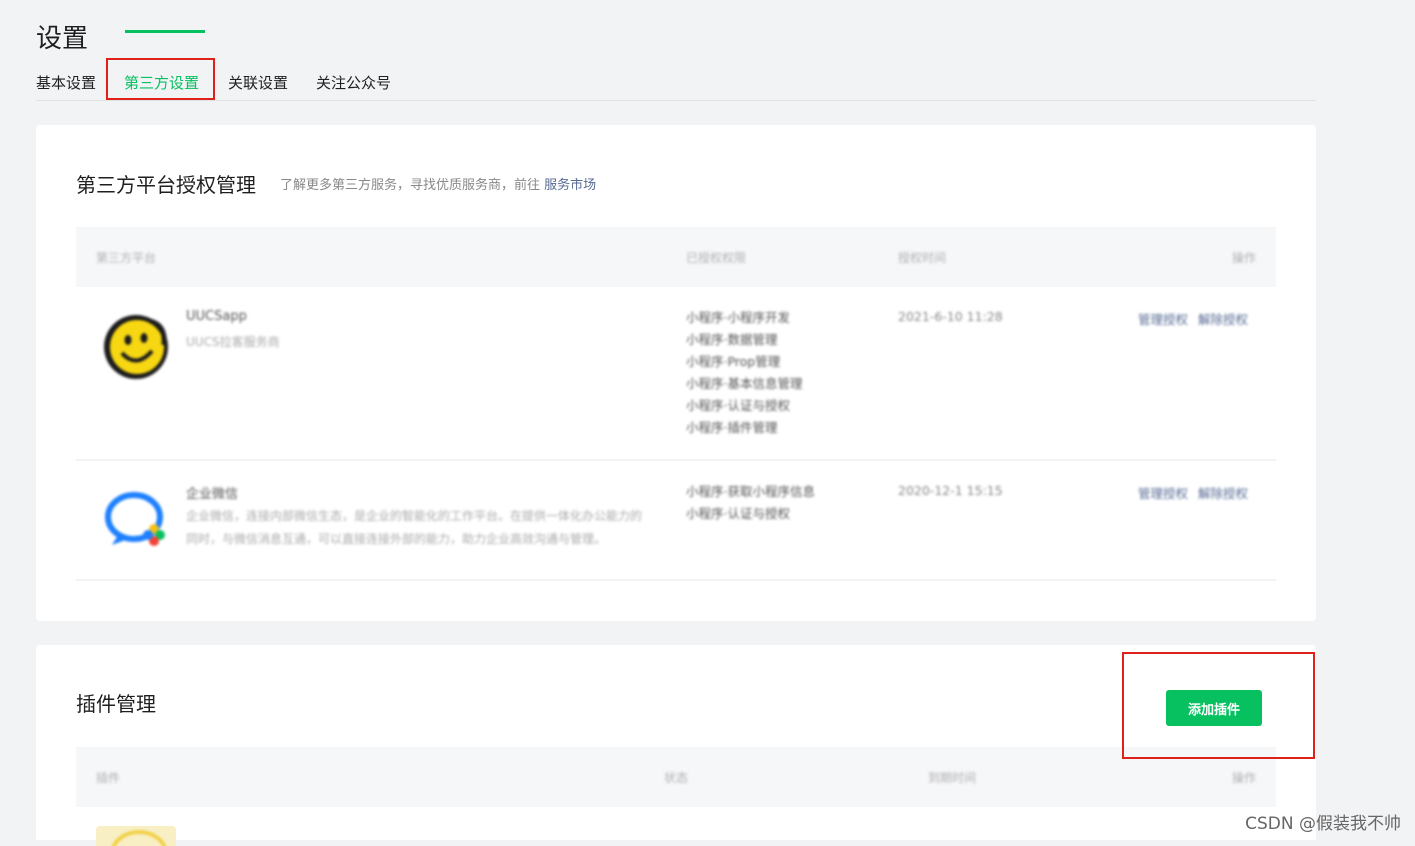 This screenshot has height=846, width=1415. I want to click on plugin-title: 插件管理, so click(116, 704).